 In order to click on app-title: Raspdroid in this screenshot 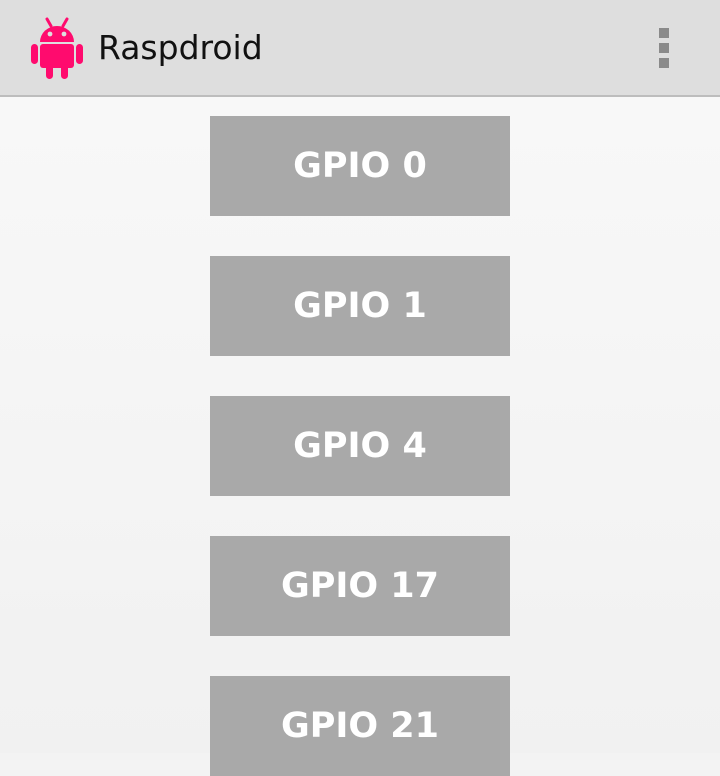, I will do `click(180, 47)`.